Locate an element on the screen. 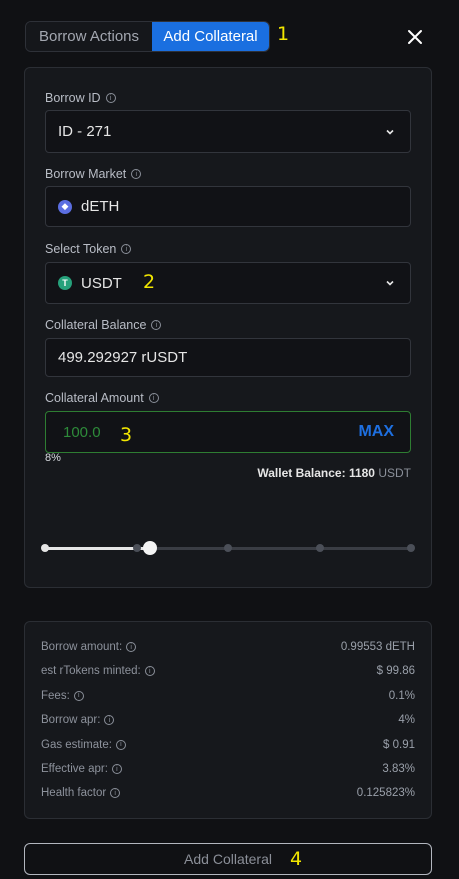  collateral-balance-label: Collateral Balance i is located at coordinates (103, 325).